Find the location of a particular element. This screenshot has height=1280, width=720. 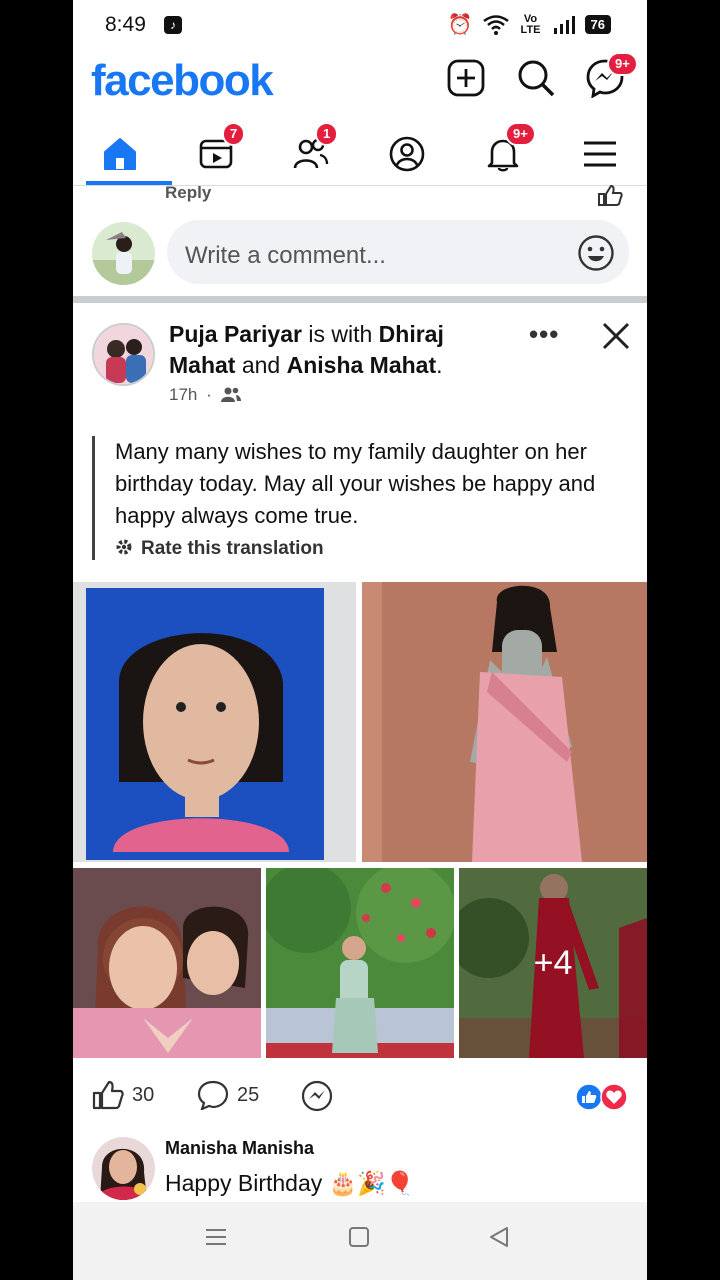

status-time: 8:49 is located at coordinates (125, 24).